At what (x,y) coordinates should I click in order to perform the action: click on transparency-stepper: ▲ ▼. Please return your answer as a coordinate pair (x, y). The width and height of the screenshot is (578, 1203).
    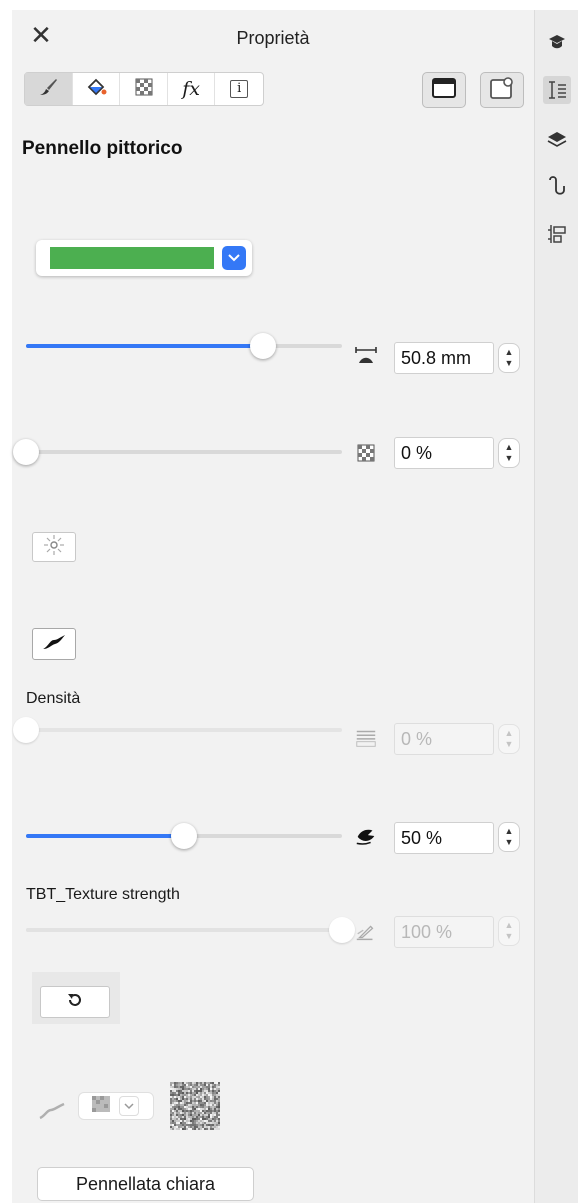
    Looking at the image, I should click on (509, 453).